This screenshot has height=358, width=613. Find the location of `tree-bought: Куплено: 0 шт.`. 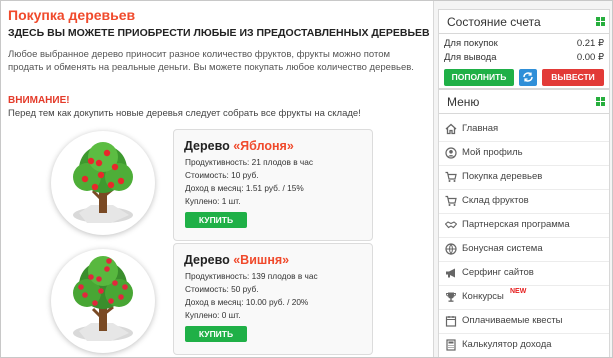

tree-bought: Куплено: 0 шт. is located at coordinates (213, 315).